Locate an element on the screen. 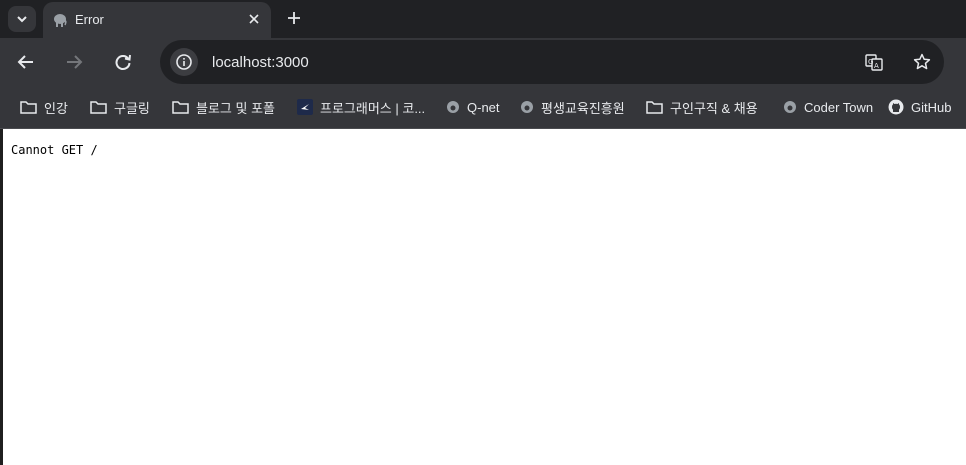 The width and height of the screenshot is (966, 465). bookmark-label: Q-net is located at coordinates (483, 107).